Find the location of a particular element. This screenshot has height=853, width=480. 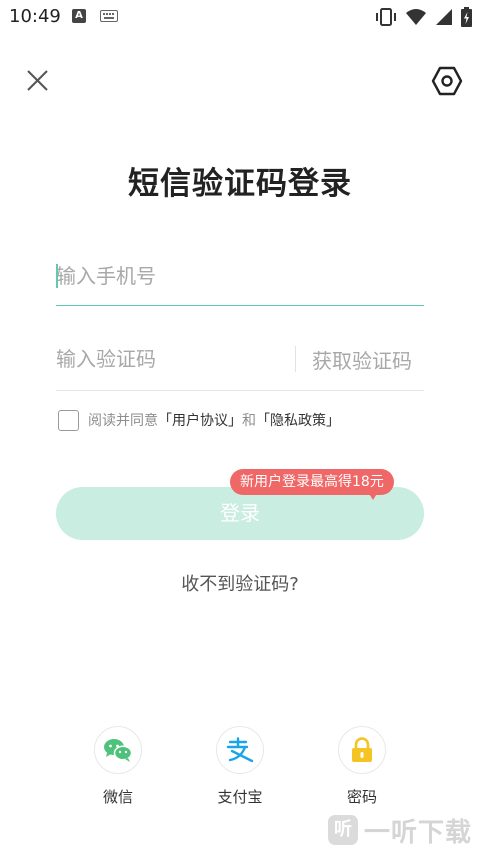

status-bar: 10:49 A is located at coordinates (240, 16).